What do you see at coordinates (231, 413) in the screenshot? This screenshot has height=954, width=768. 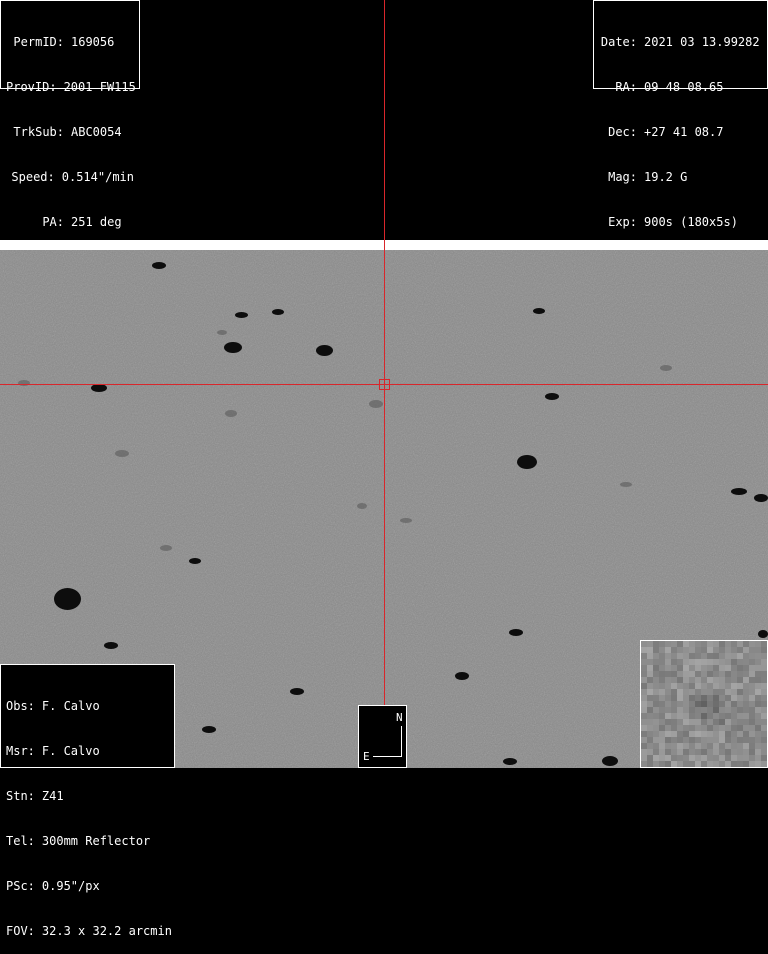 I see `faint-star` at bounding box center [231, 413].